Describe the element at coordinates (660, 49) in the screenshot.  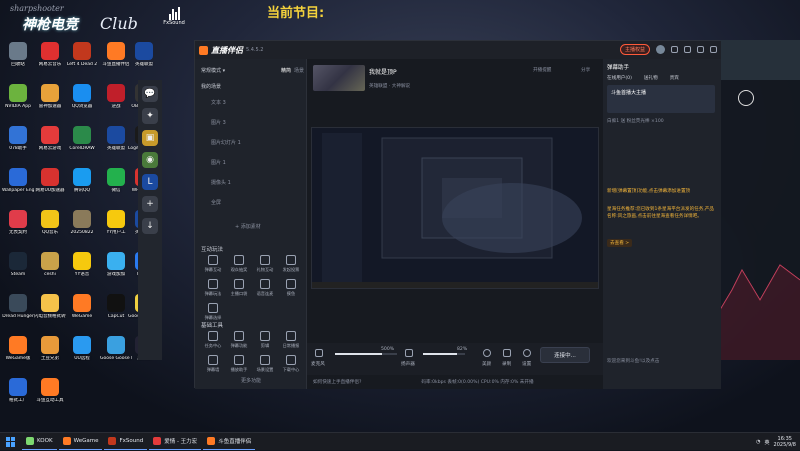
I see `avatar` at that location.